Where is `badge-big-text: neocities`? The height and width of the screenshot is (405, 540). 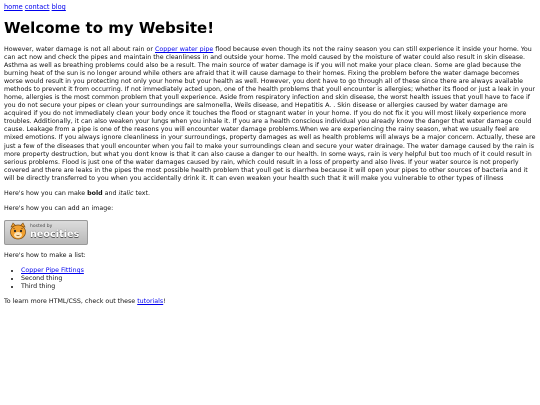
badge-big-text: neocities is located at coordinates (55, 234).